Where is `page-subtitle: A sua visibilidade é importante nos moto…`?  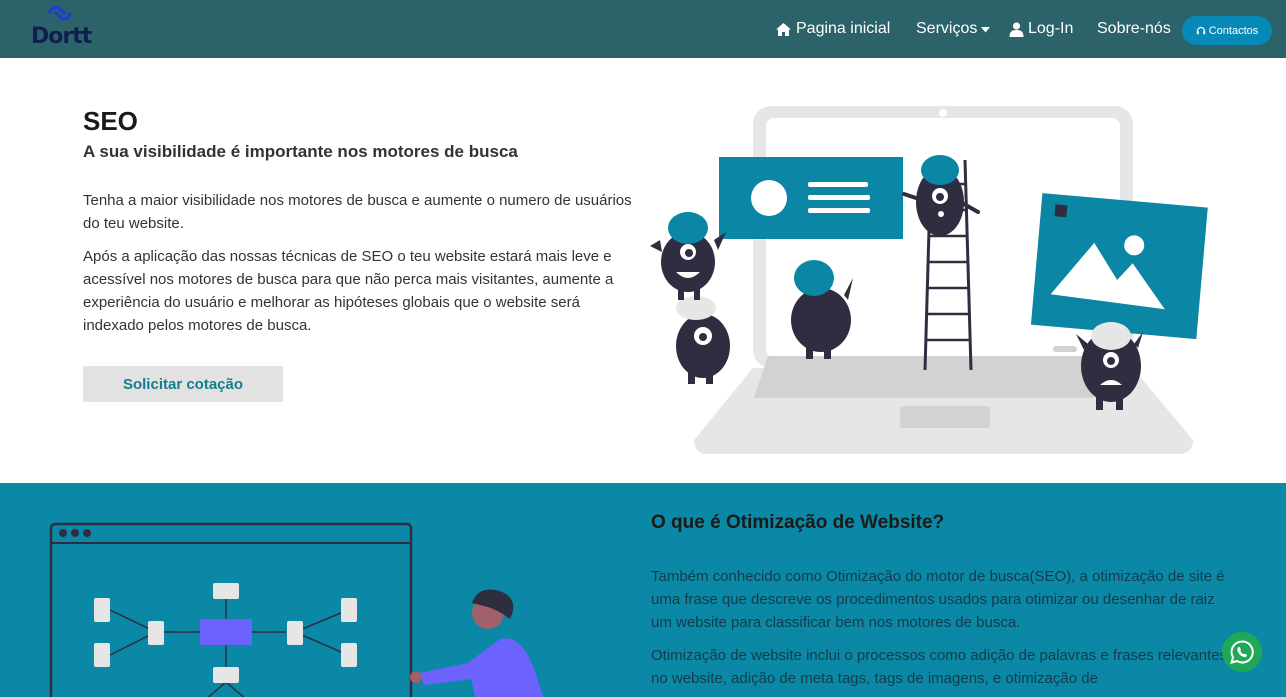
page-subtitle: A sua visibilidade é importante nos moto… is located at coordinates (300, 151).